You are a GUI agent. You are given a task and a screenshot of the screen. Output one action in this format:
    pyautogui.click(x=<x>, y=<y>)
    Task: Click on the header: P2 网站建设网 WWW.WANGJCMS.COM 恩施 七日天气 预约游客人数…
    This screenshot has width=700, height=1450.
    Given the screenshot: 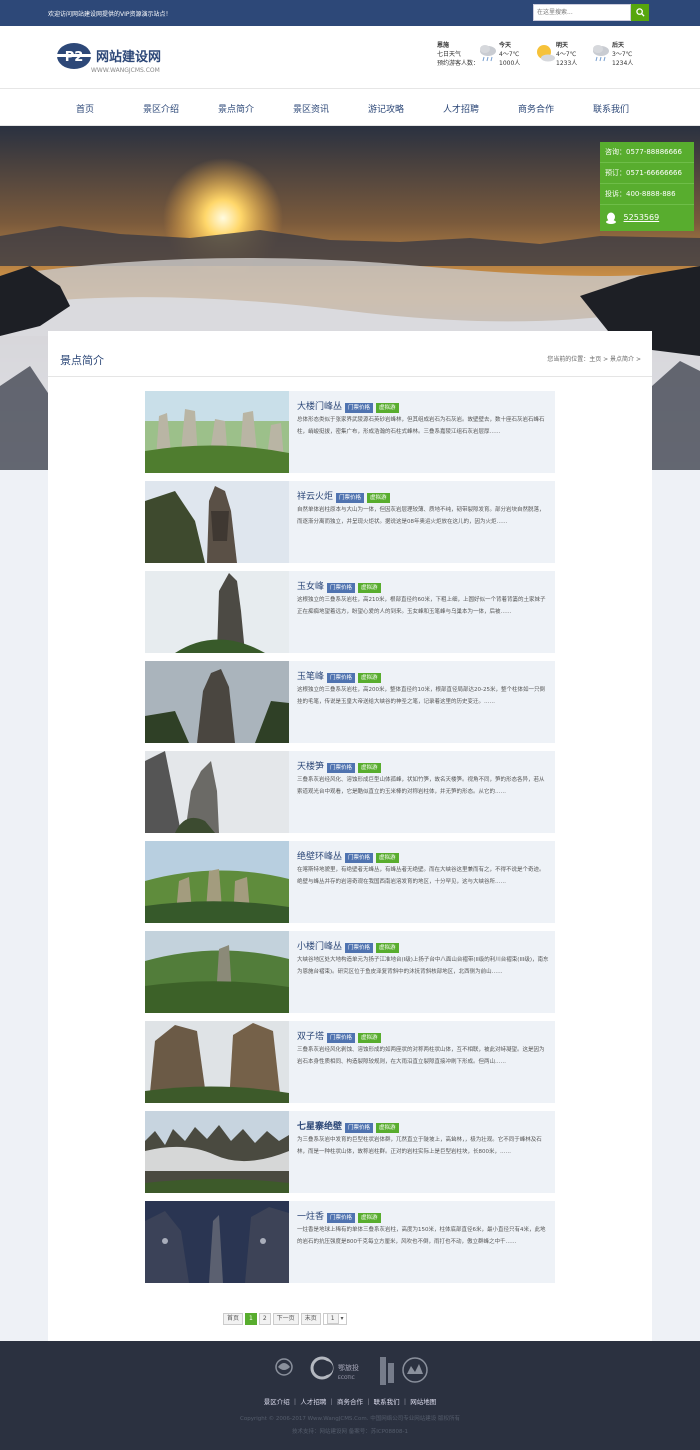 What is the action you would take?
    pyautogui.click(x=350, y=57)
    